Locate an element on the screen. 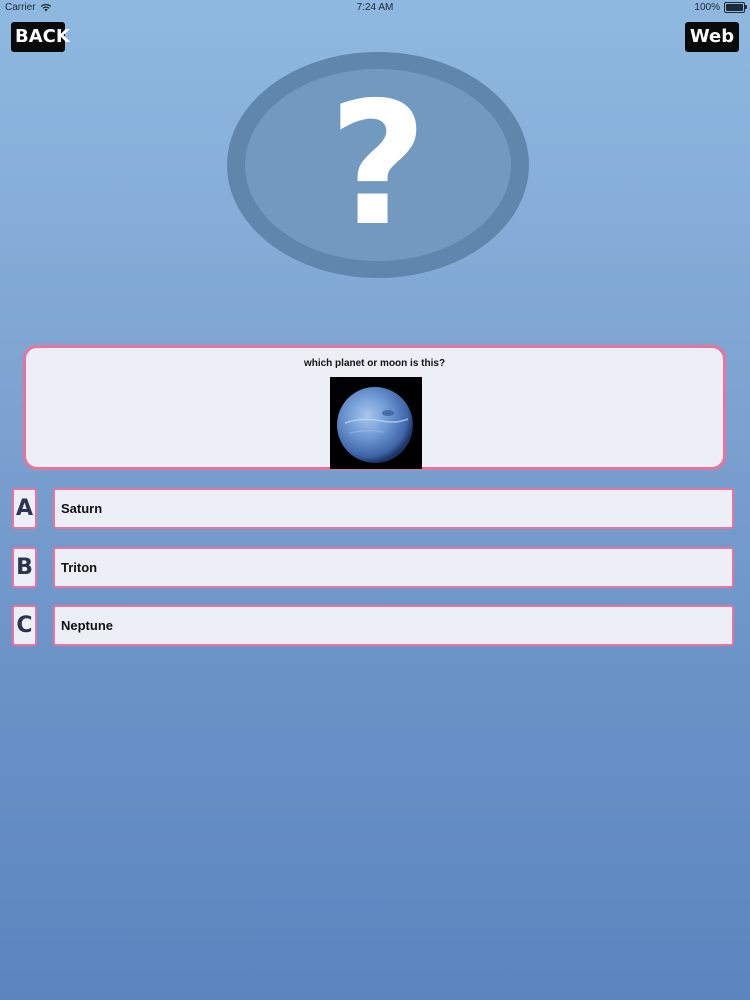  status-time: 7:24 AM is located at coordinates (375, 7).